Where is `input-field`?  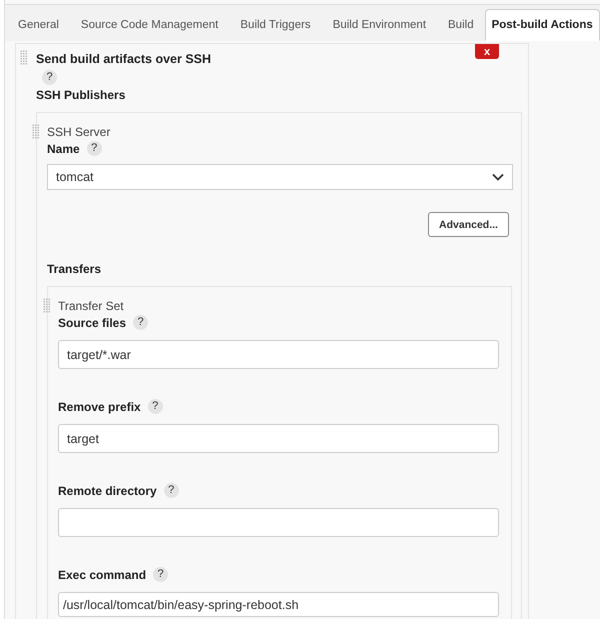 input-field is located at coordinates (278, 522).